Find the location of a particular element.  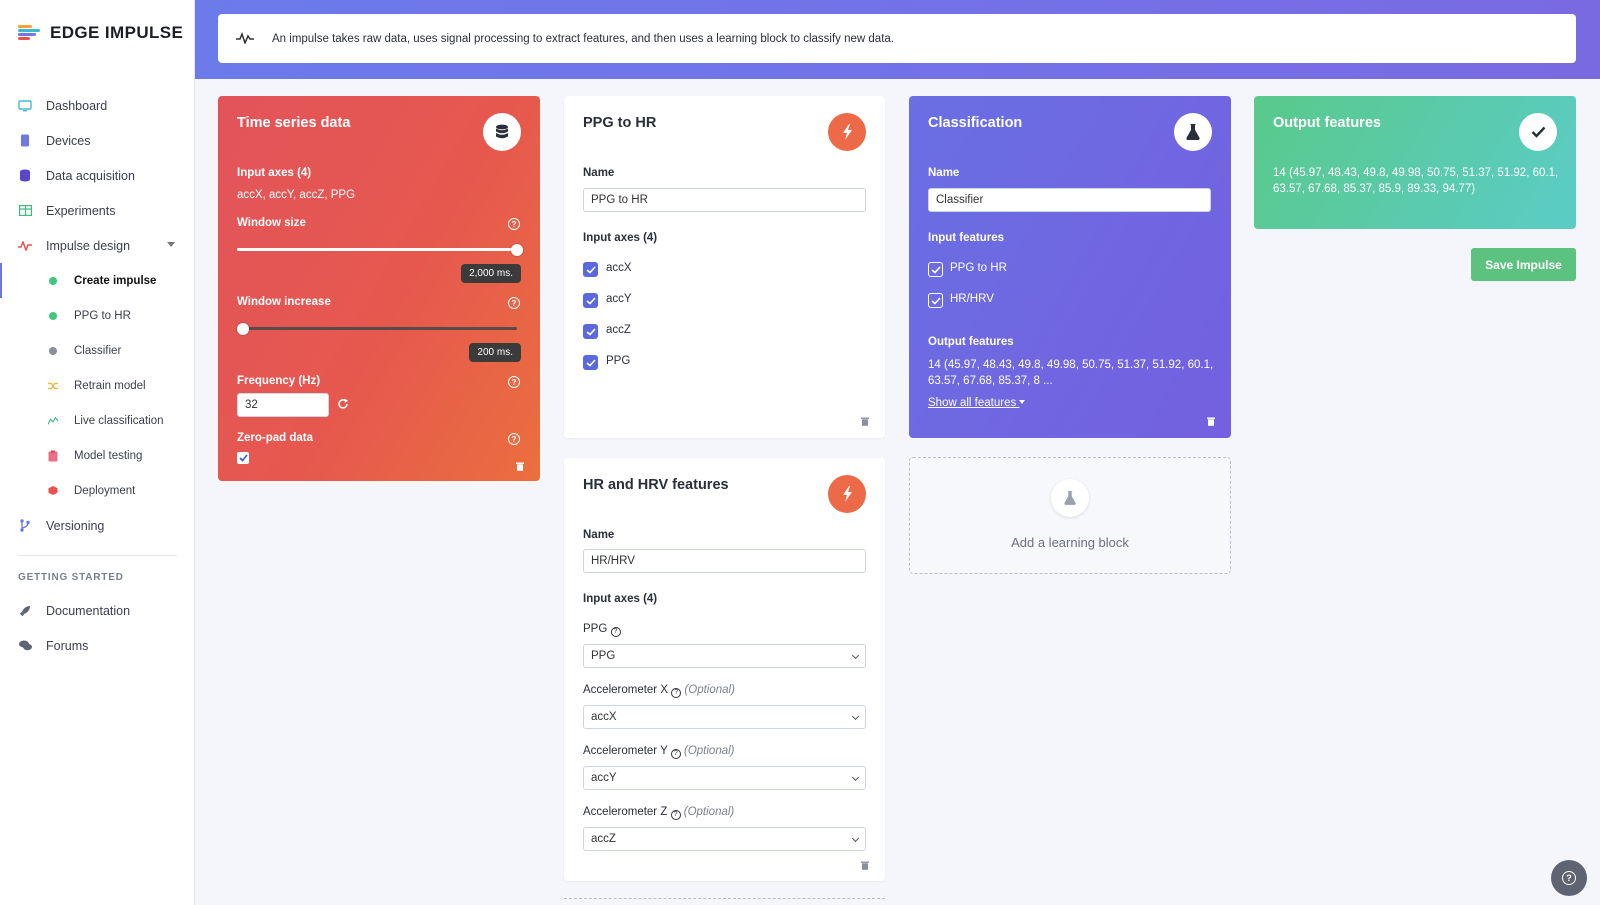

window-increase-slider is located at coordinates (377, 328).